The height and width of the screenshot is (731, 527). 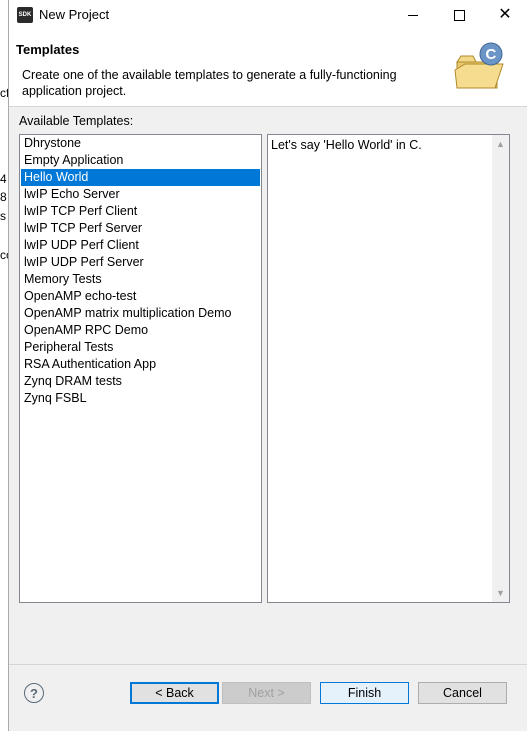 What do you see at coordinates (34, 693) in the screenshot?
I see `help-button: ?` at bounding box center [34, 693].